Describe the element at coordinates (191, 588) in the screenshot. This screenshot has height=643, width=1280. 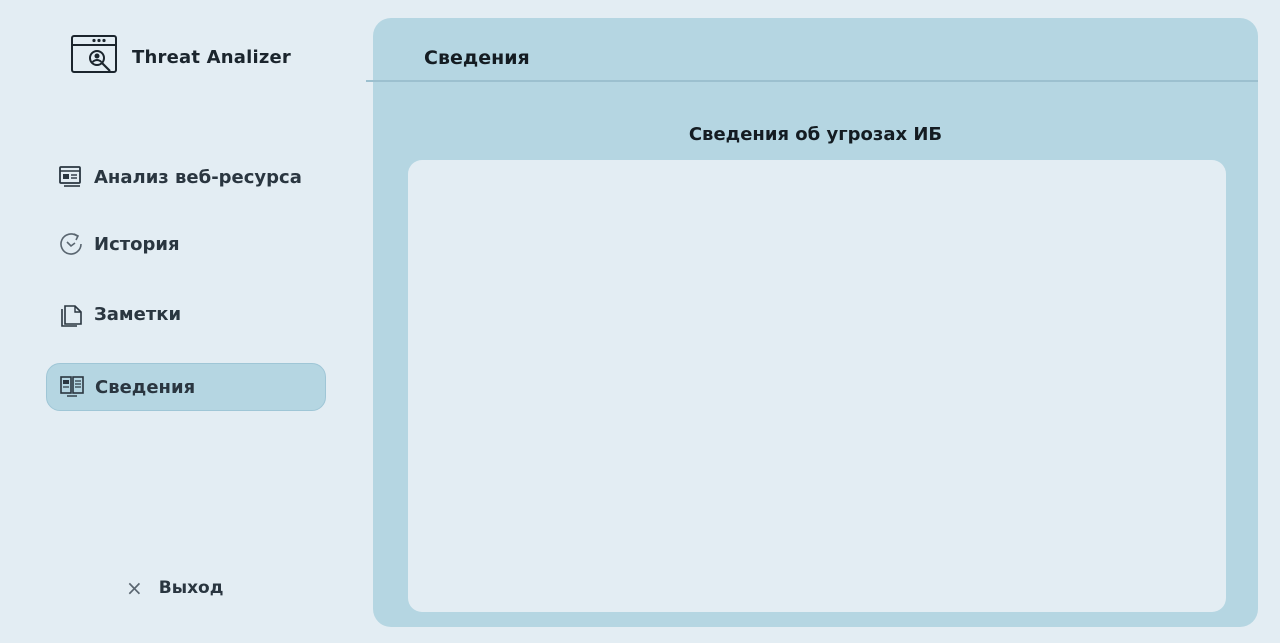
I see `logout-label: Выход` at that location.